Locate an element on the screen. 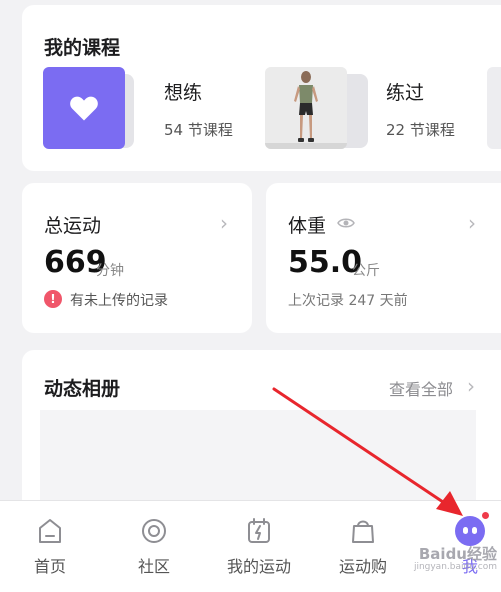 This screenshot has width=501, height=592. want-course-cover is located at coordinates (84, 108).